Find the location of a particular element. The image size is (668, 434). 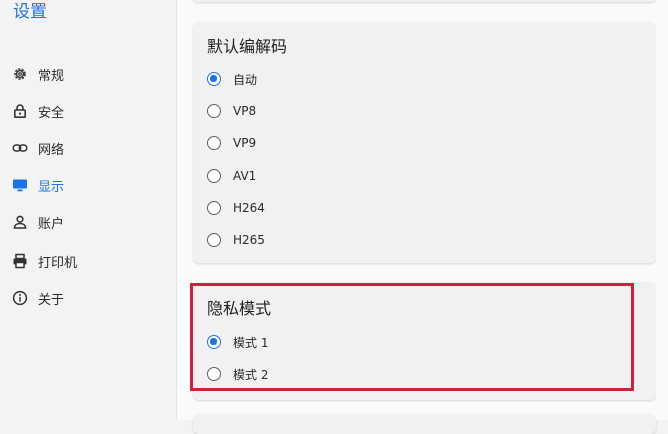

sidebar-item-about: 关于 is located at coordinates (88, 298).